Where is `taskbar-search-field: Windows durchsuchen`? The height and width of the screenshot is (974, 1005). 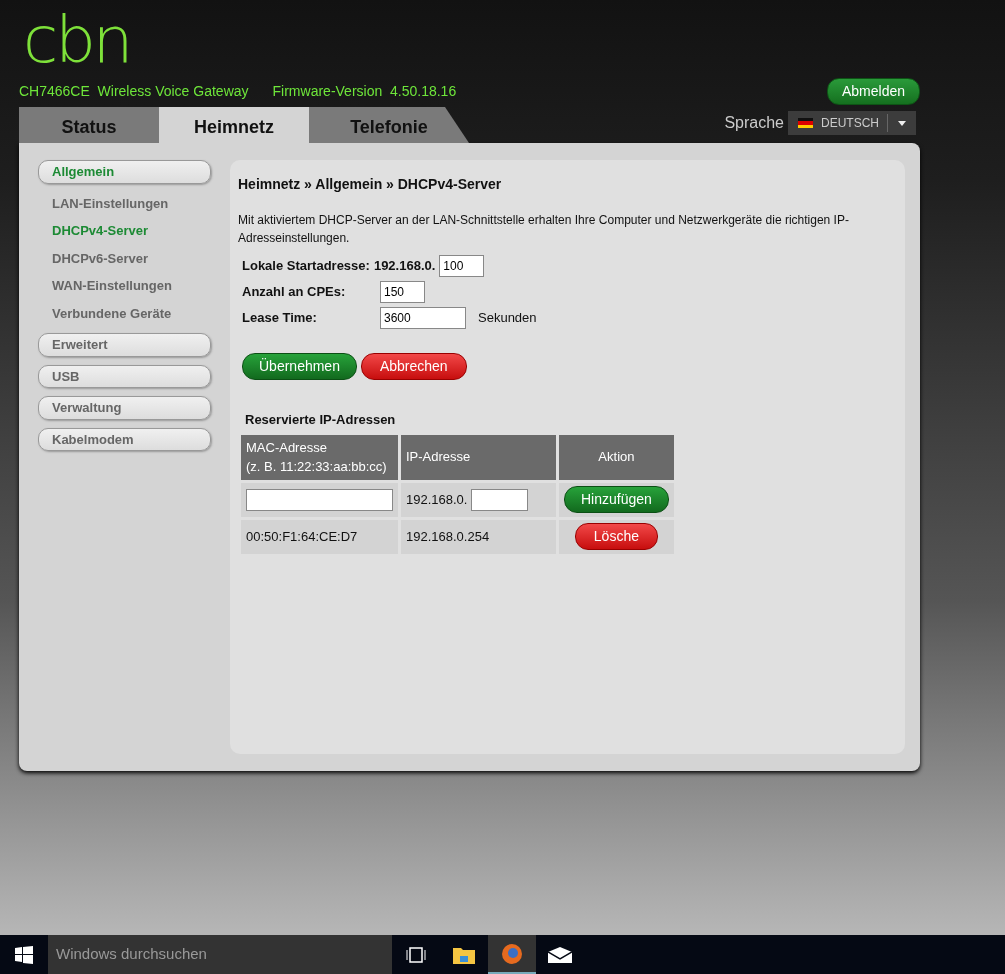
taskbar-search-field: Windows durchsuchen is located at coordinates (220, 954).